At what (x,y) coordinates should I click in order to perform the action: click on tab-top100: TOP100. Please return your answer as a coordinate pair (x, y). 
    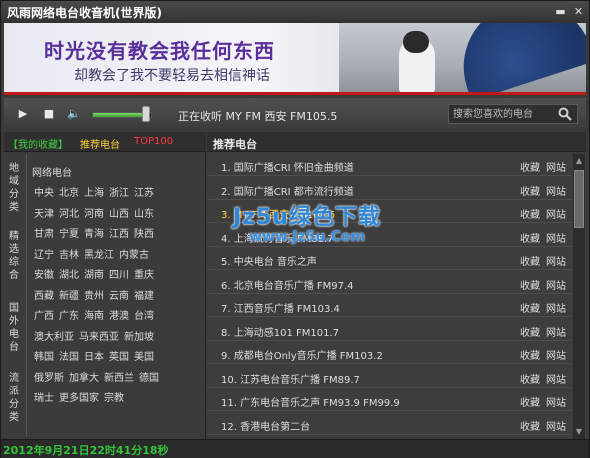
    Looking at the image, I should click on (153, 141).